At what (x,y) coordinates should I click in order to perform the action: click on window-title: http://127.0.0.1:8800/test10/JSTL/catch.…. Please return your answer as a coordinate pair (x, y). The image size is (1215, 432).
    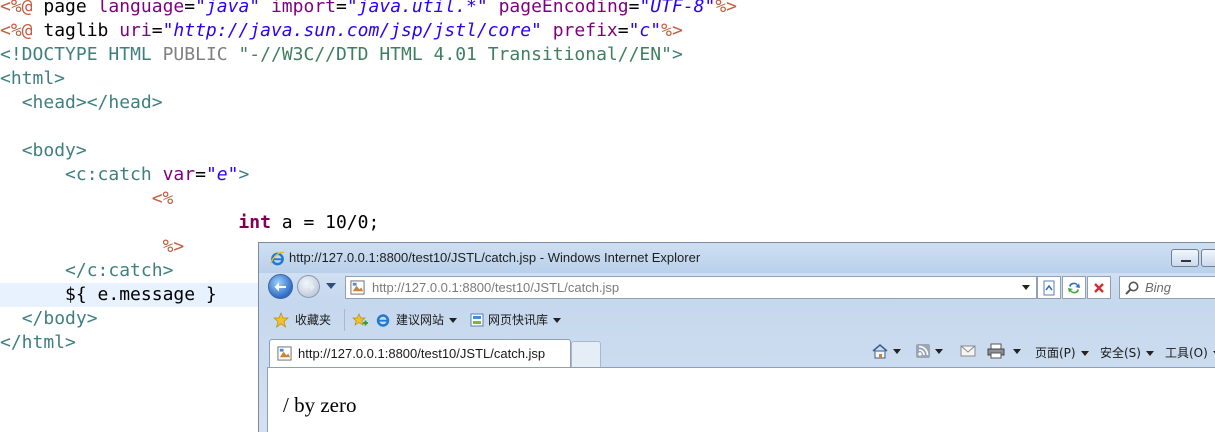
    Looking at the image, I should click on (495, 257).